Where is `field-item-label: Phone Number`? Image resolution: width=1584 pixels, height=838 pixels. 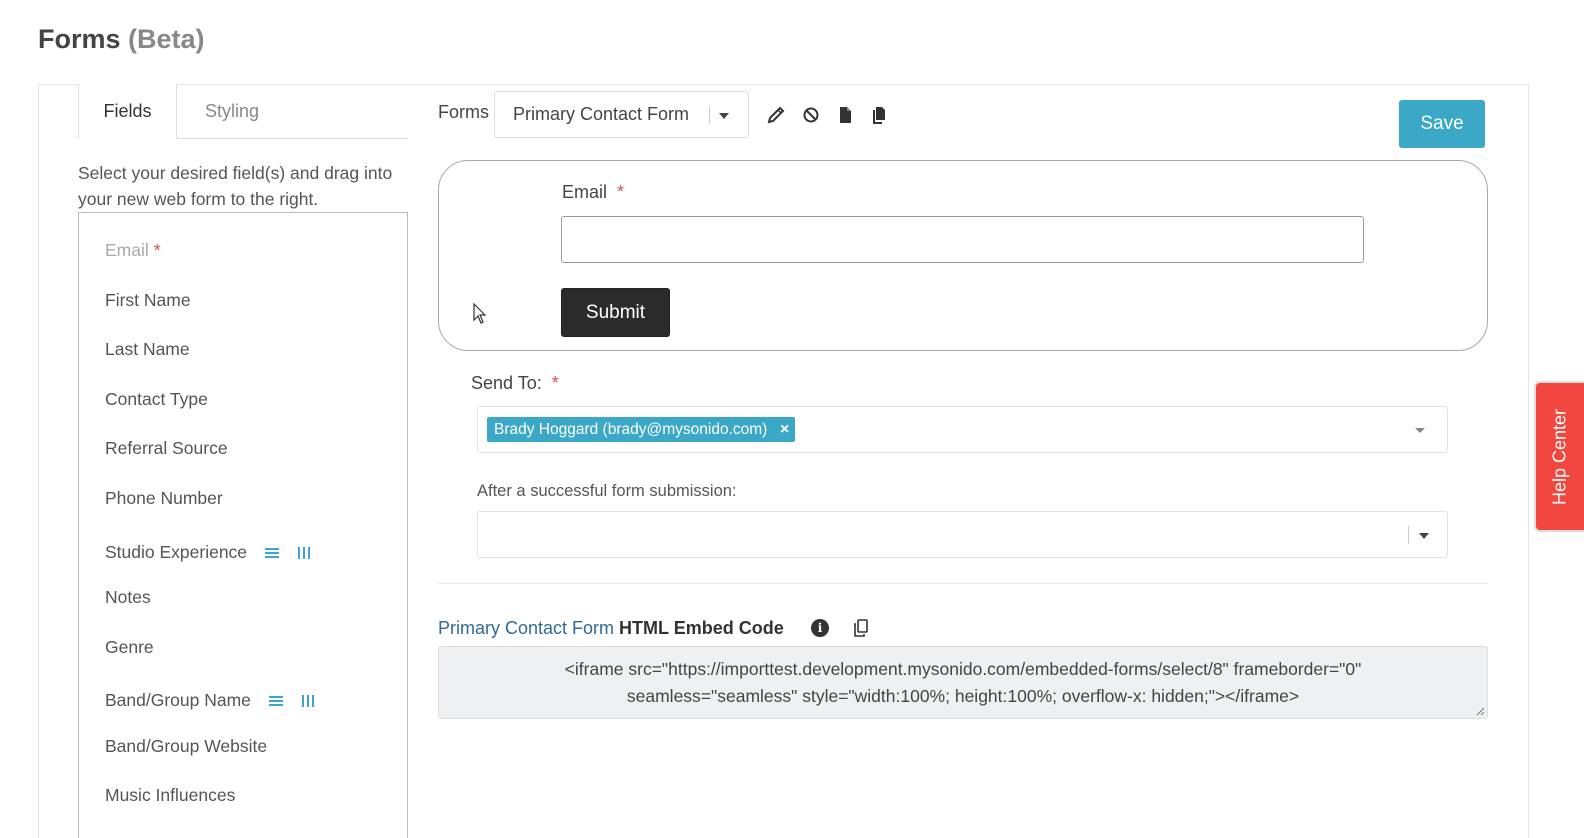
field-item-label: Phone Number is located at coordinates (164, 498).